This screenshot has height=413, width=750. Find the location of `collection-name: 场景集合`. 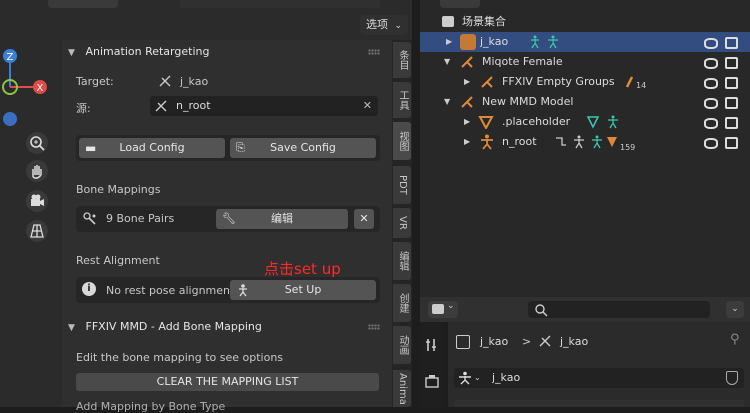

collection-name: 场景集合 is located at coordinates (484, 21).